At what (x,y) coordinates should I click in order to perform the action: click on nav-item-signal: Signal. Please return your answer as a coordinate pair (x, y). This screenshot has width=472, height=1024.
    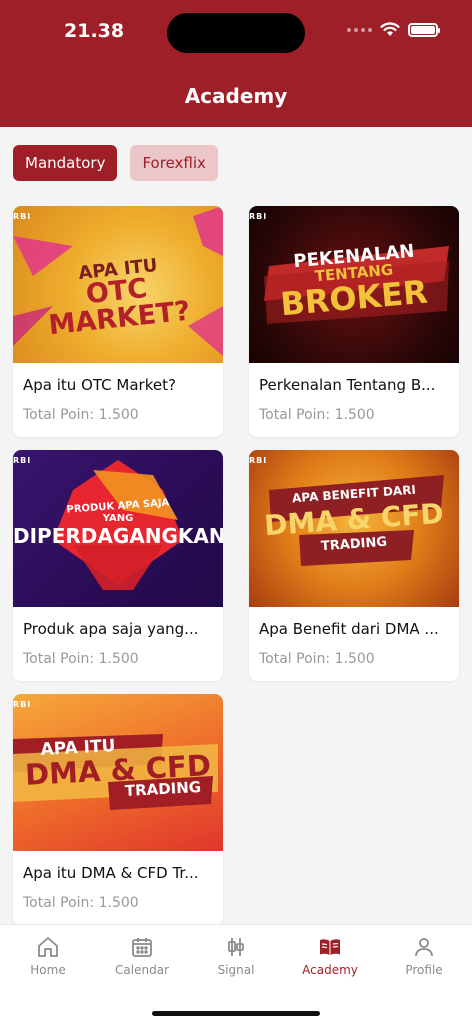
    Looking at the image, I should click on (236, 956).